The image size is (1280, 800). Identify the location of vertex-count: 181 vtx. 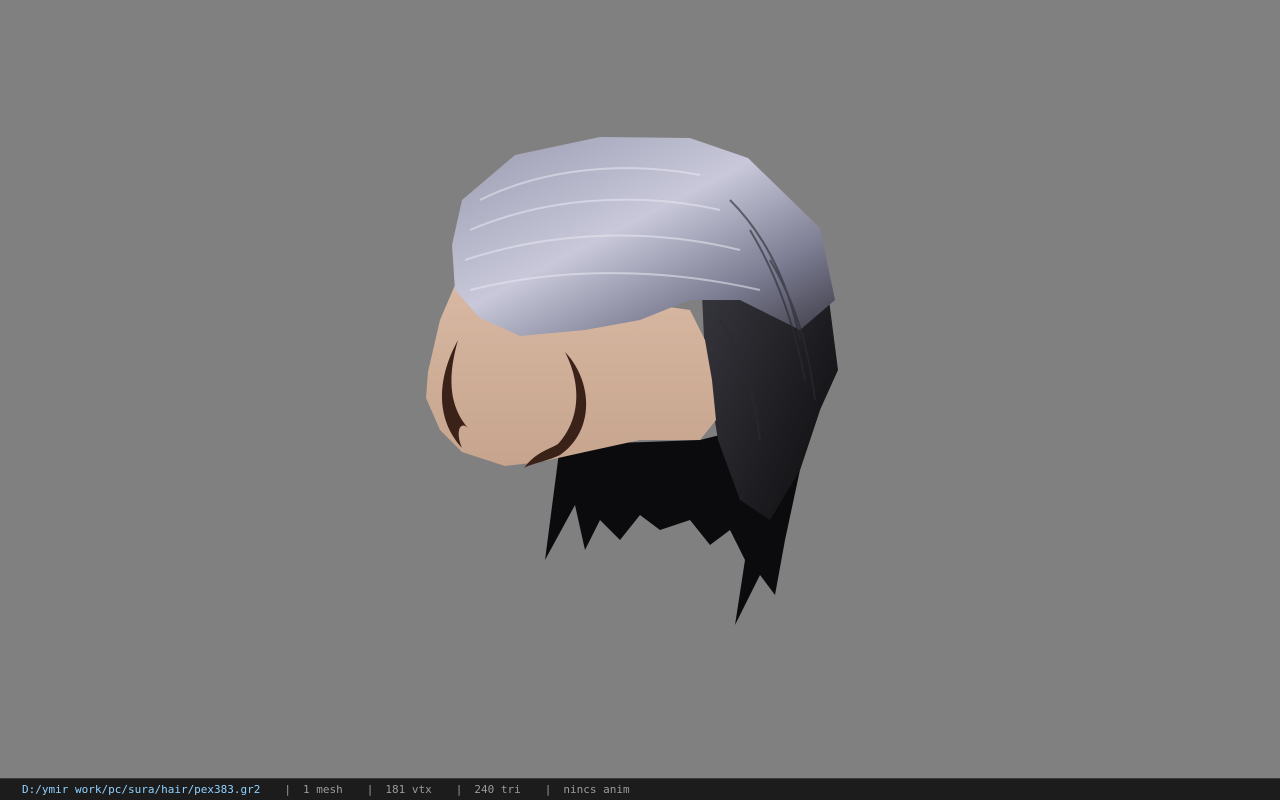
(408, 789).